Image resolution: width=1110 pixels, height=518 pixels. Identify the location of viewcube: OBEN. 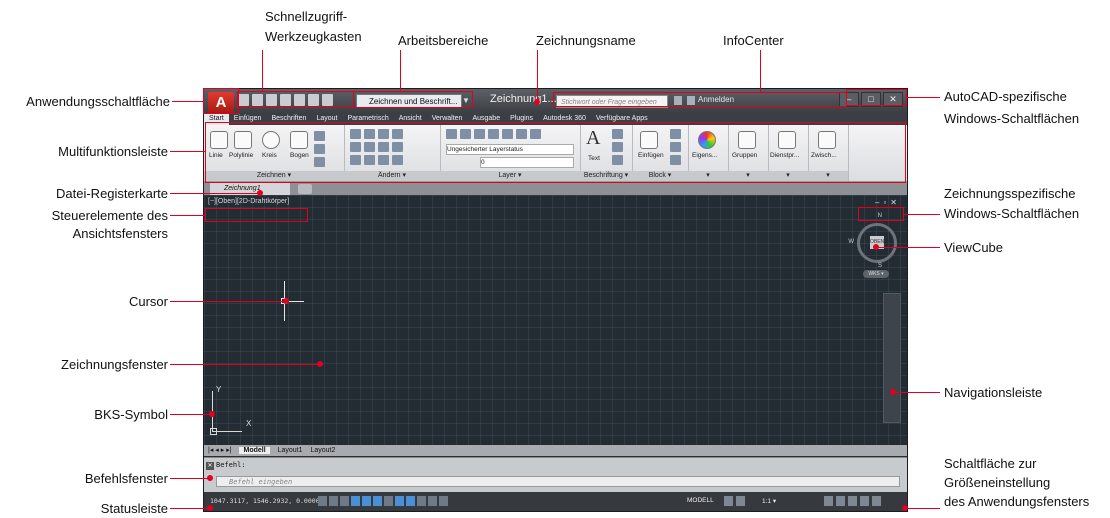
(877, 243).